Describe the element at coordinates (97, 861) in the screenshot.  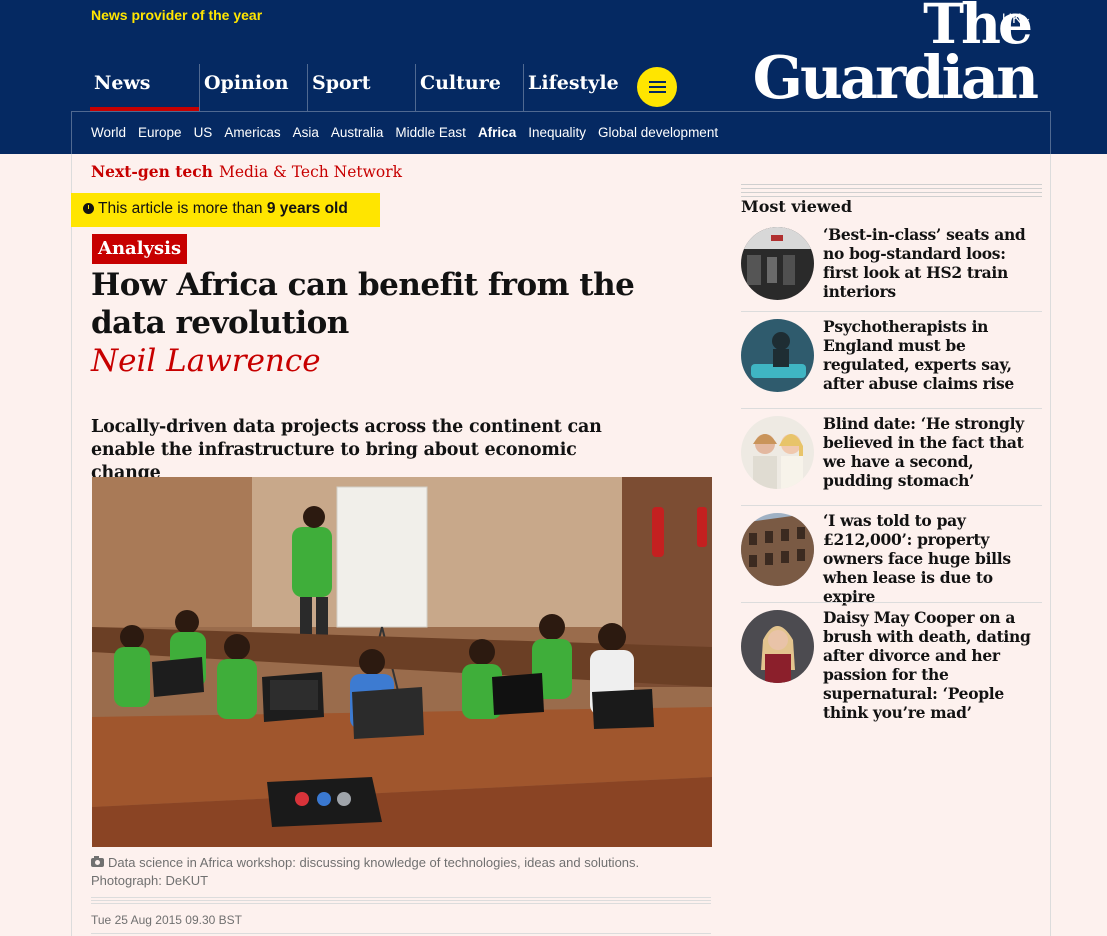
I see `camera-icon` at that location.